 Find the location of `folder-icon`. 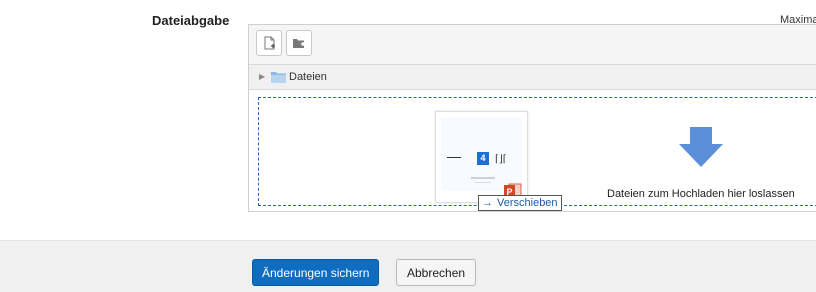

folder-icon is located at coordinates (278, 77).